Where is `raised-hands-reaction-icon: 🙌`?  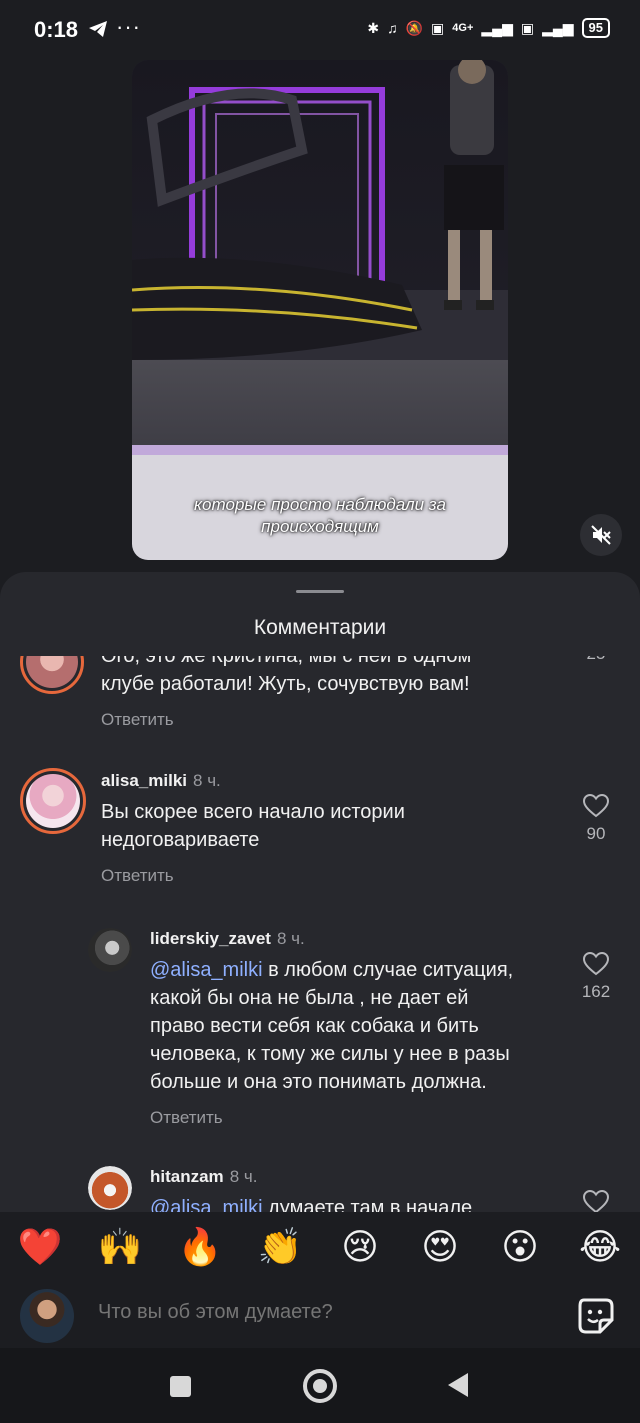 raised-hands-reaction-icon: 🙌 is located at coordinates (120, 1247).